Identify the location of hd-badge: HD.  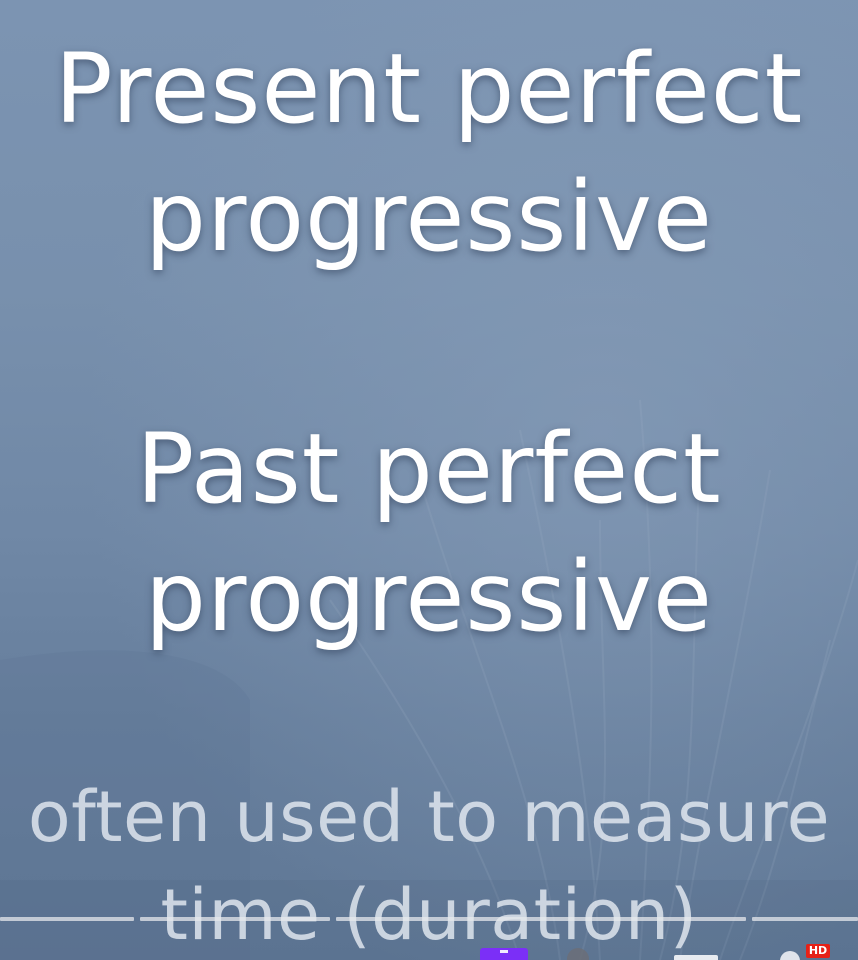
(818, 951).